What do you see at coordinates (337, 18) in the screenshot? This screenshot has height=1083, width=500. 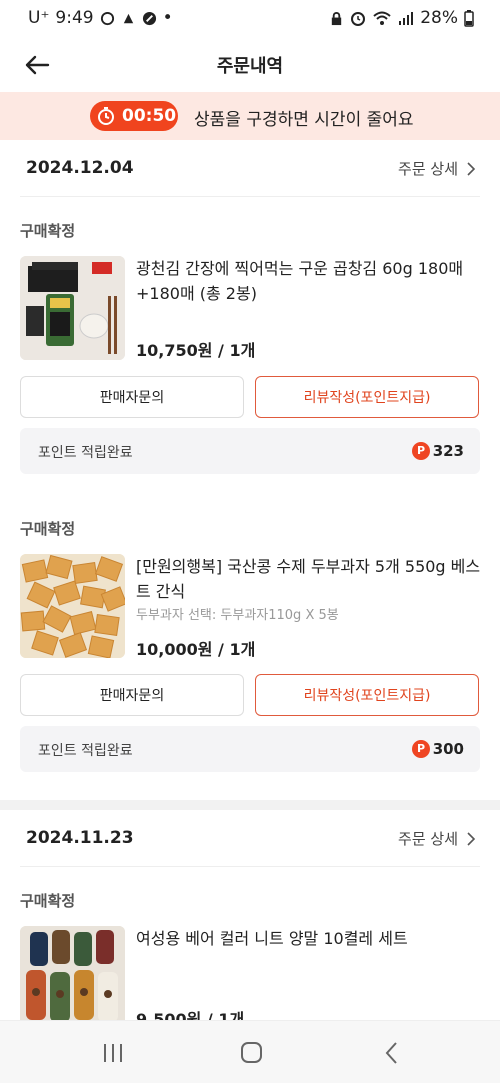 I see `lock-icon` at bounding box center [337, 18].